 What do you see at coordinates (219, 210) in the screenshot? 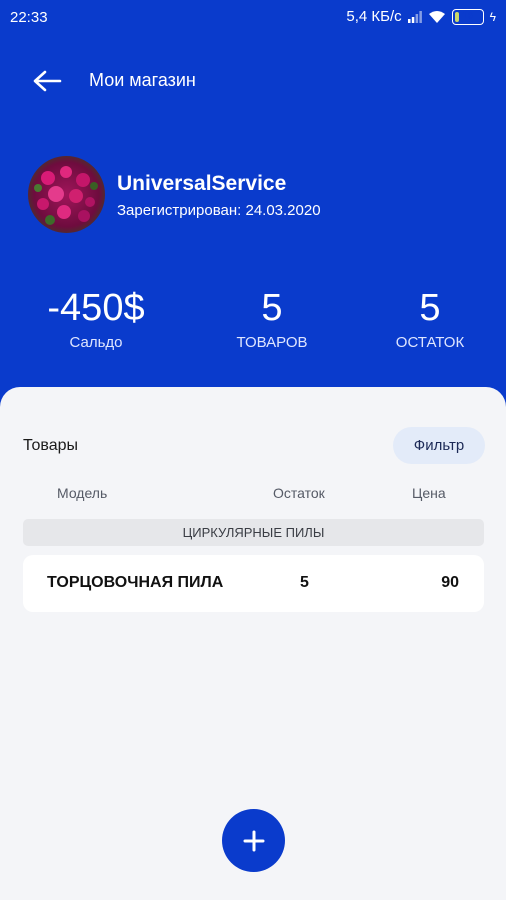
I see `shop-registered-date: Зарегистрирован: 24.03.2020` at bounding box center [219, 210].